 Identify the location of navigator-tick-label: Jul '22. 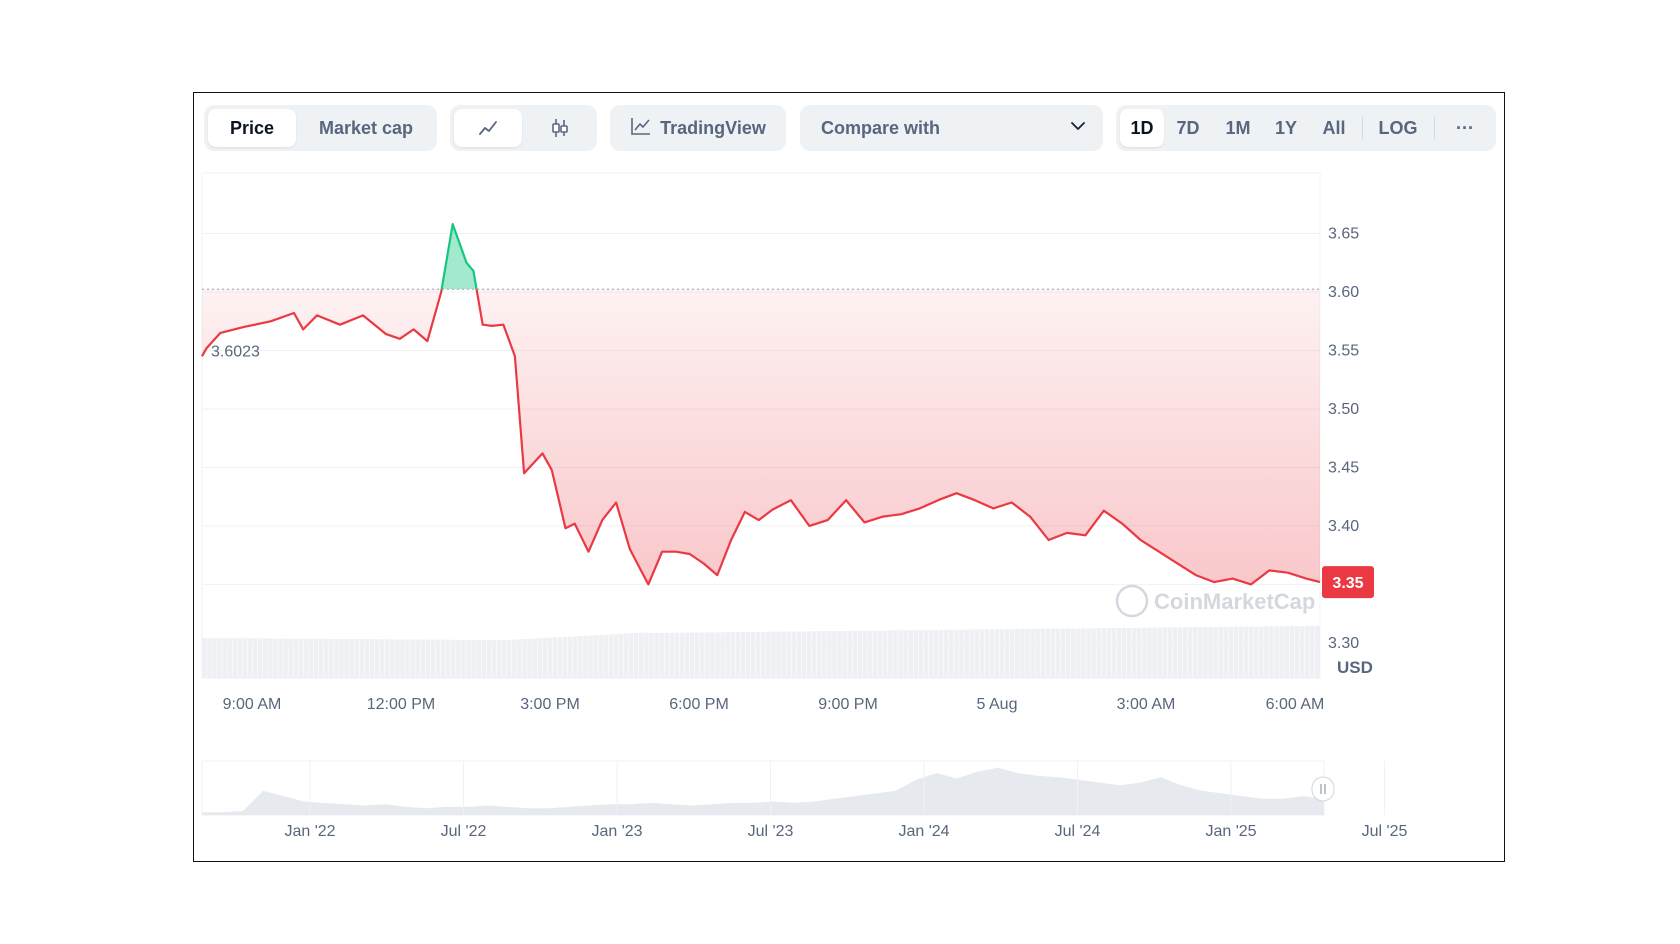
(464, 831).